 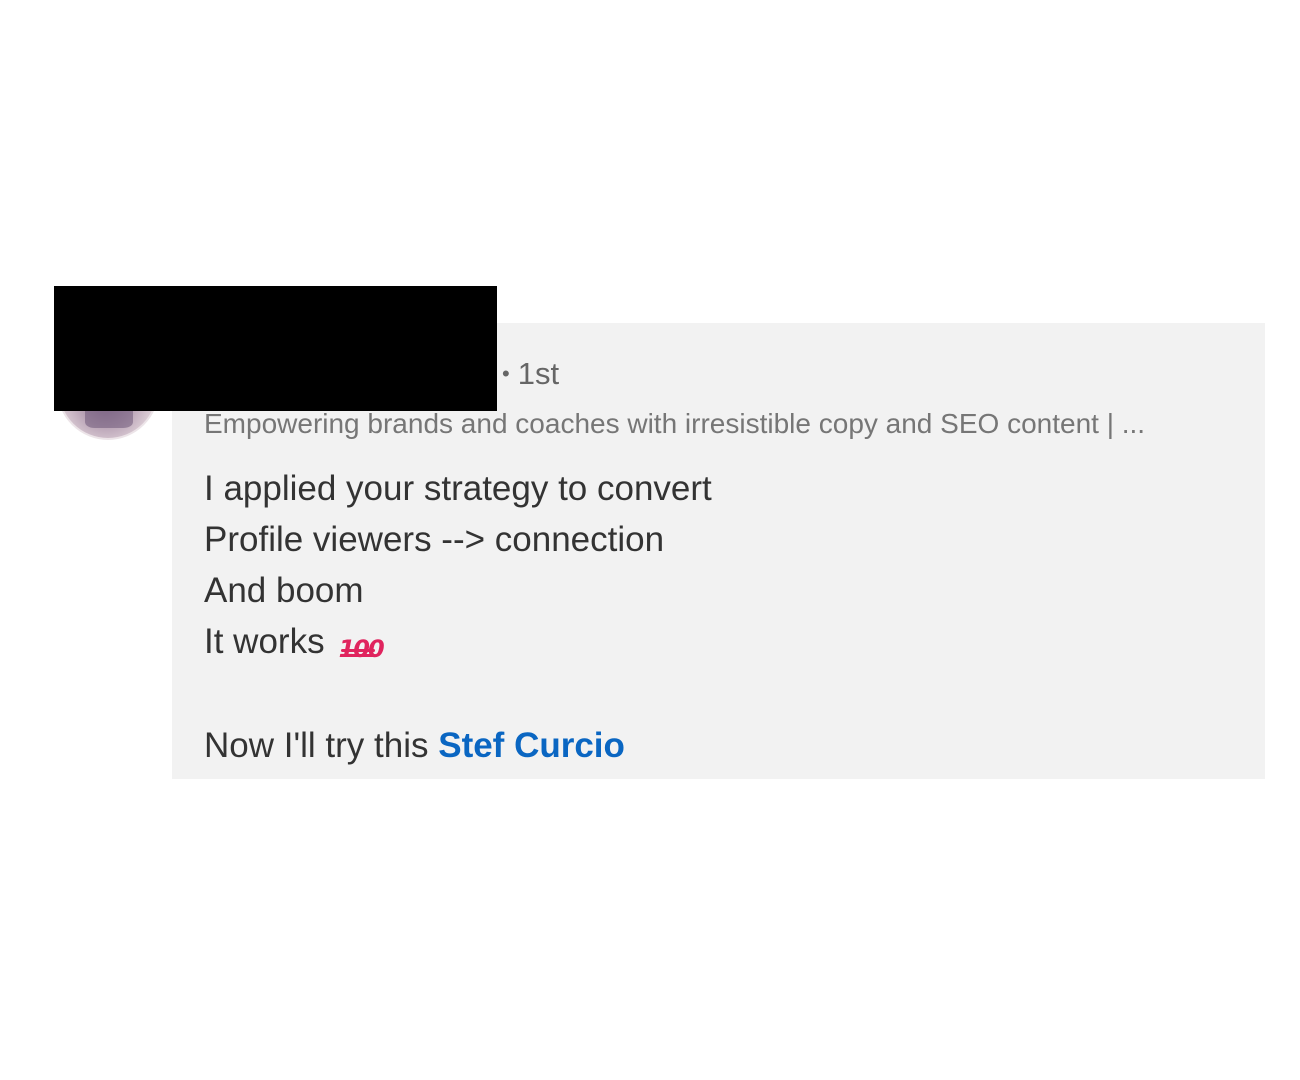 I want to click on connection-degree: • 1st, so click(x=530, y=375).